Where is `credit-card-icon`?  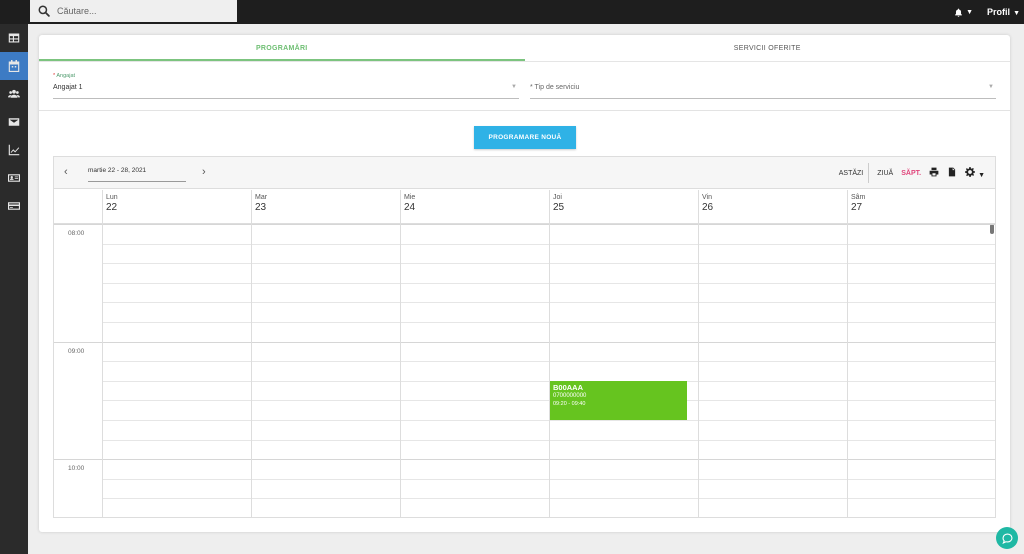
credit-card-icon is located at coordinates (14, 206).